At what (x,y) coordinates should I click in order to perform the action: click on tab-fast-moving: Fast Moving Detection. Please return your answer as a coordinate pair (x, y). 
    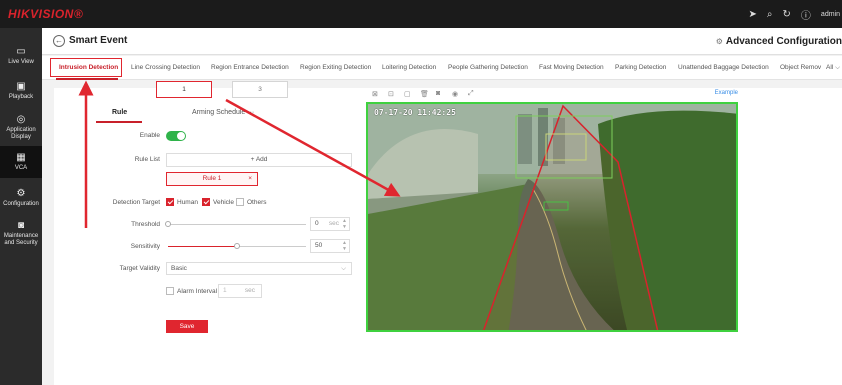
    Looking at the image, I should click on (571, 67).